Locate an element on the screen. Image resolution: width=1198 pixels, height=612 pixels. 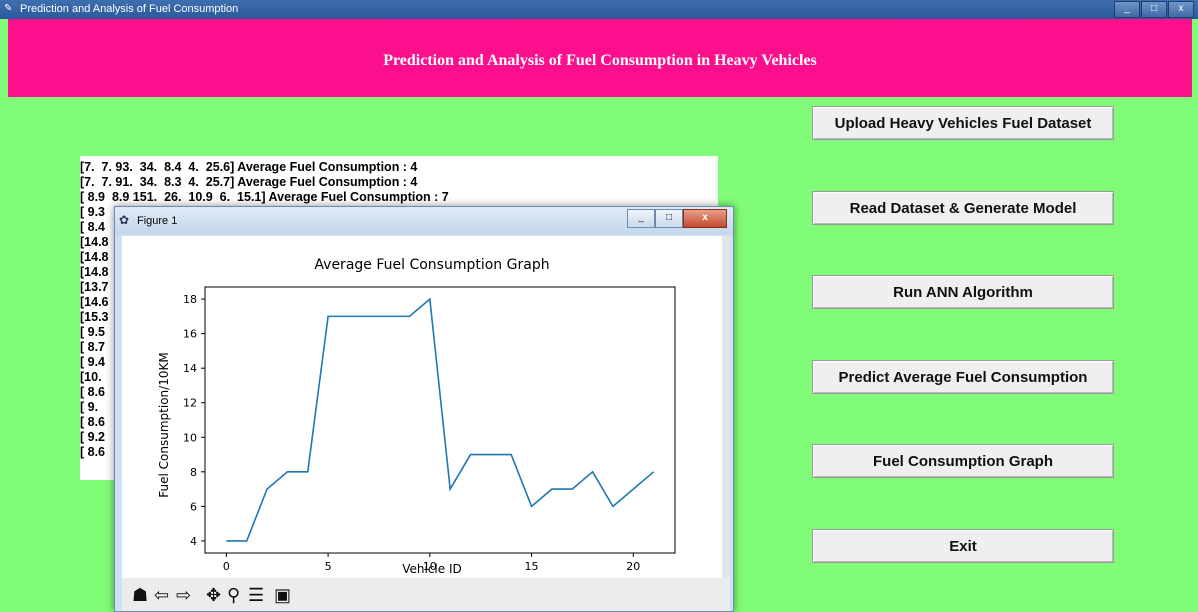
figure-titlebar: ✿ Figure 1 _ □ x is located at coordinates (424, 221).